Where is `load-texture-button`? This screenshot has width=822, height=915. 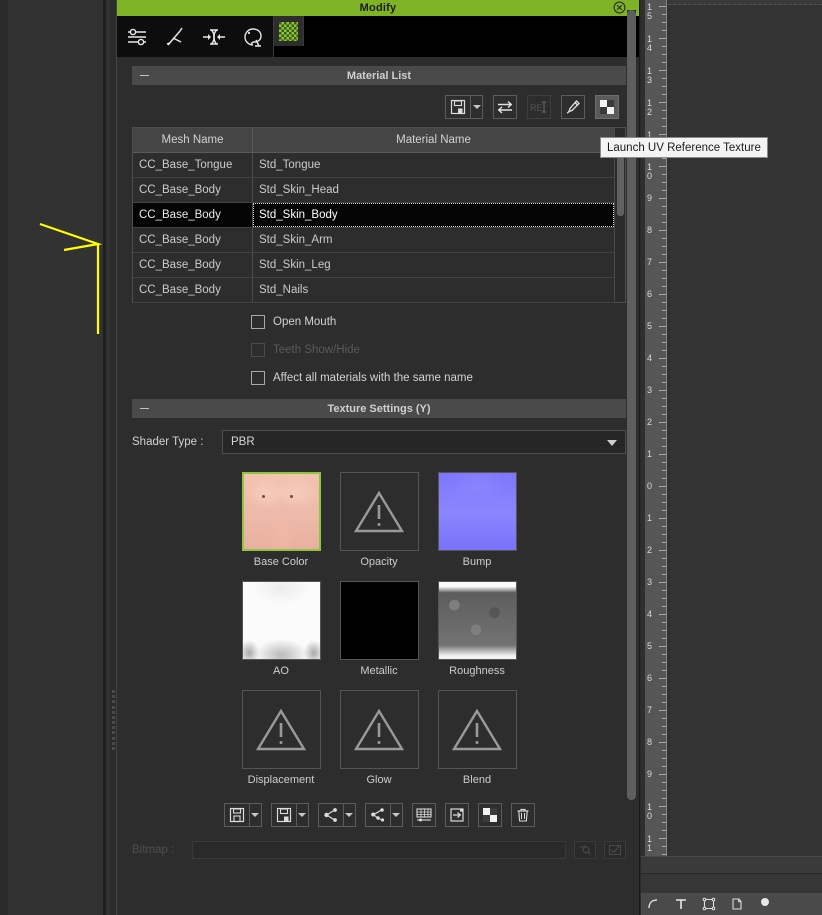 load-texture-button is located at coordinates (336, 815).